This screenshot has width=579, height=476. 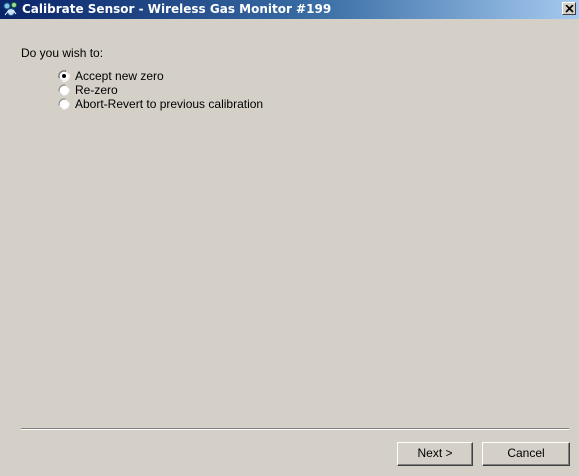 I want to click on option-re-zero: Re-zero, so click(x=160, y=90).